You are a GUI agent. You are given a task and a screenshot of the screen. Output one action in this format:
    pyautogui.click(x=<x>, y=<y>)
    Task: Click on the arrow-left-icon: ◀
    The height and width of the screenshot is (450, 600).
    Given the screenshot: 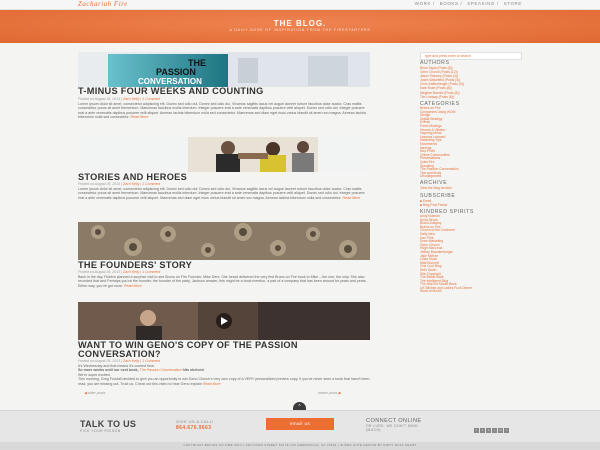 What is the action you would take?
    pyautogui.click(x=85, y=393)
    